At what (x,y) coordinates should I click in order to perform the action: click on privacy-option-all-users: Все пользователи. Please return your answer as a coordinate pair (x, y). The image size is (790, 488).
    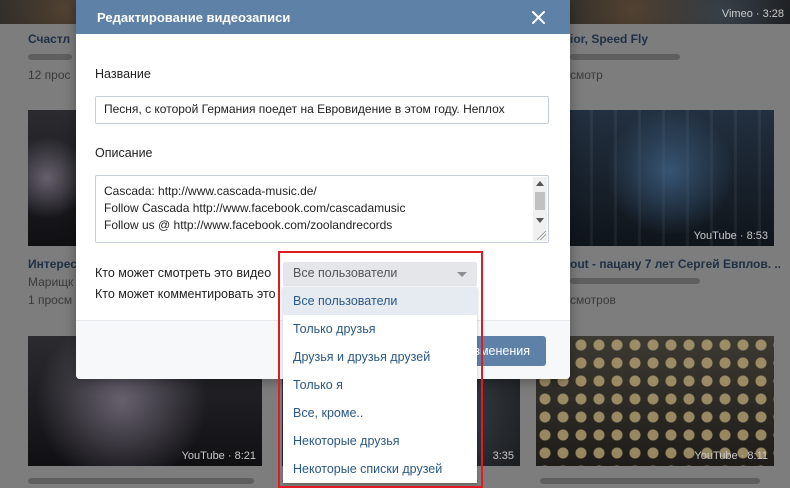
    Looking at the image, I should click on (380, 301).